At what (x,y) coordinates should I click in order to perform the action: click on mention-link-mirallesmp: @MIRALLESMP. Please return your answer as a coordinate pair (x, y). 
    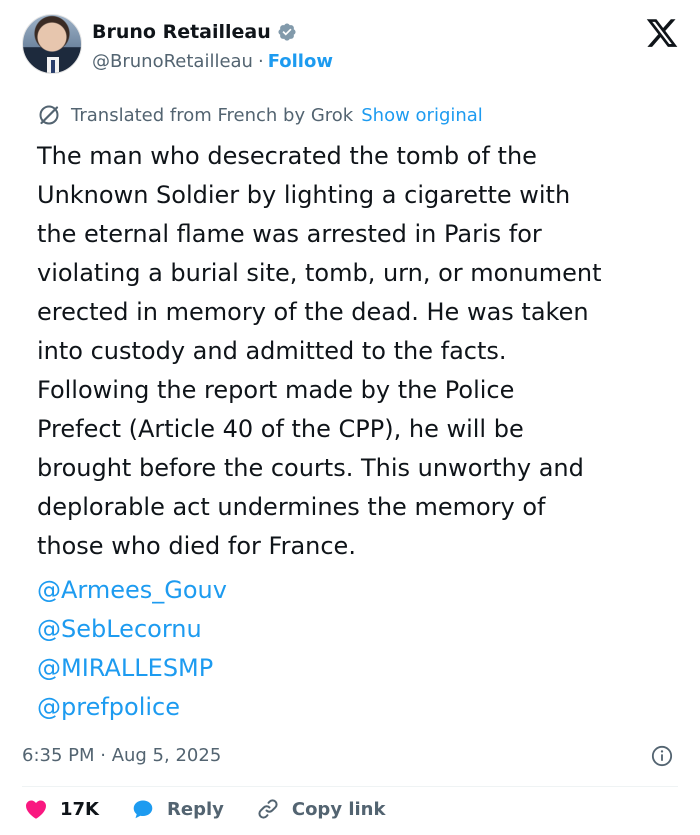
    Looking at the image, I should click on (132, 668).